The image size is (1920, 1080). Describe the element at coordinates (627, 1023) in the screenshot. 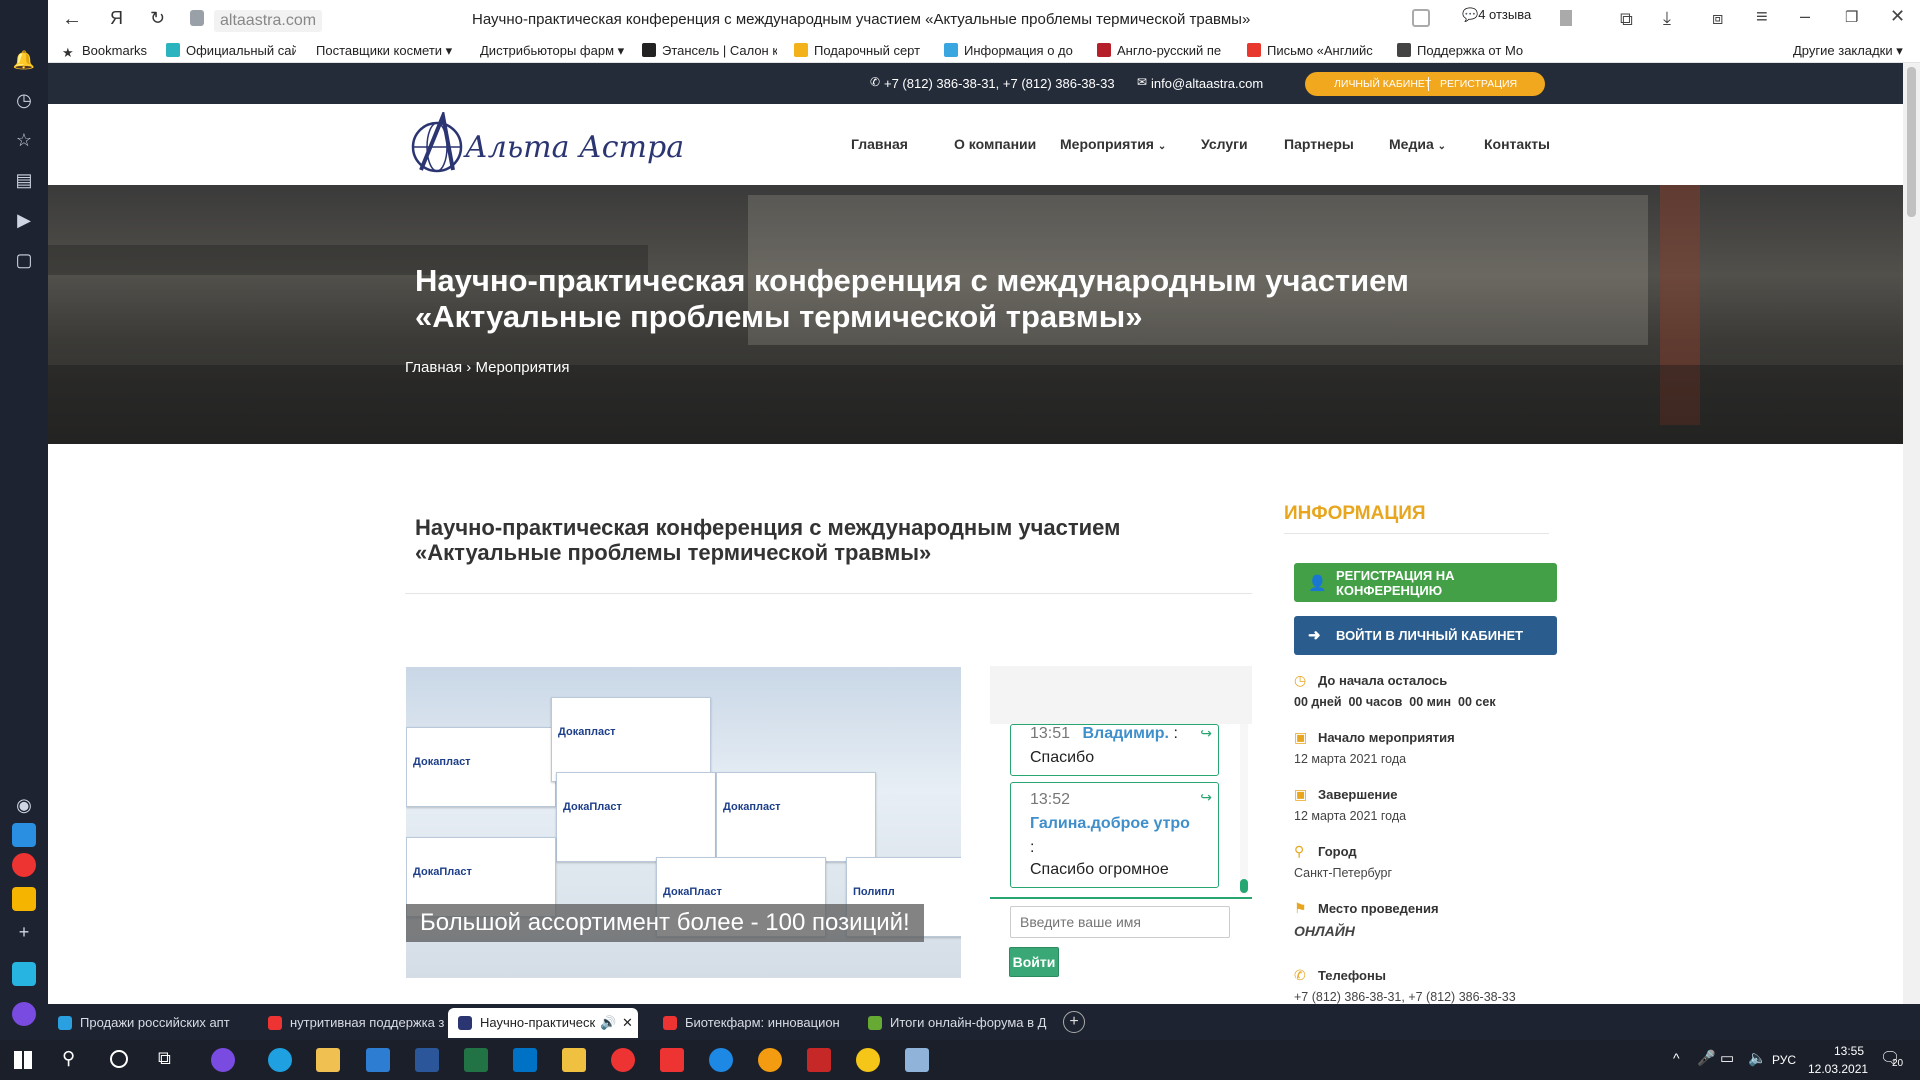

I see `close-tab-icon: ✕` at that location.